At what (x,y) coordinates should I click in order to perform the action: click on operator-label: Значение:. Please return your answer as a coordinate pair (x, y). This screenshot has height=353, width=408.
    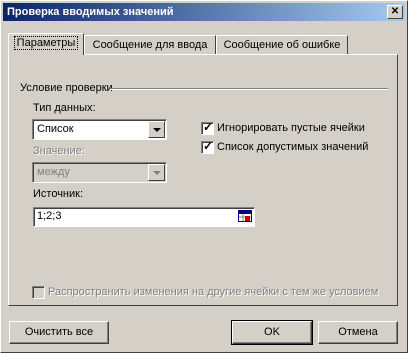
    Looking at the image, I should click on (59, 151).